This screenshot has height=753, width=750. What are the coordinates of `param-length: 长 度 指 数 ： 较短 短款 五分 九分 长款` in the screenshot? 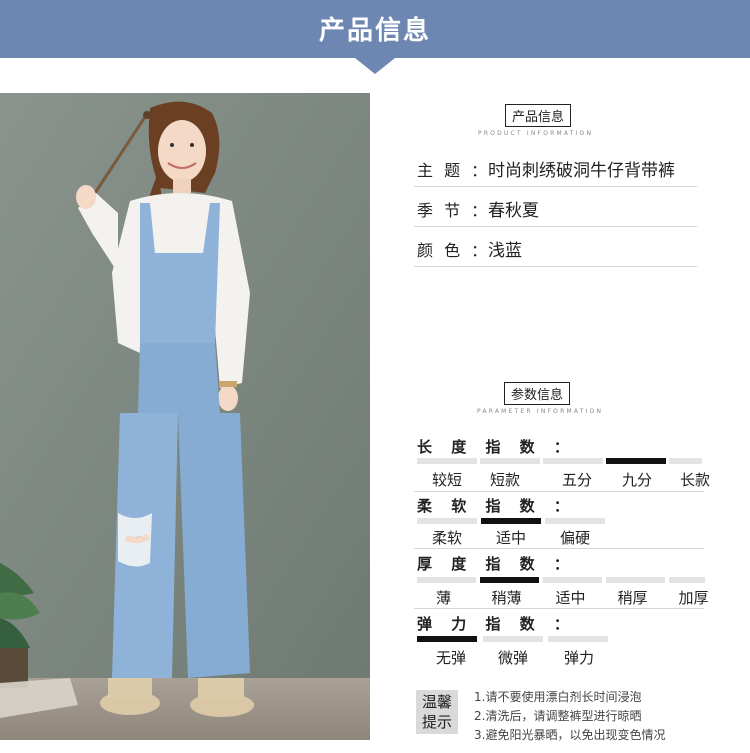 It's located at (562, 464).